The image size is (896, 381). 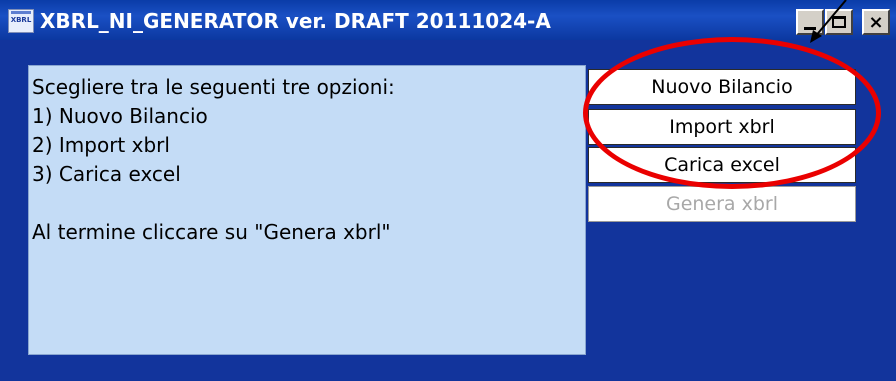 What do you see at coordinates (810, 22) in the screenshot?
I see `minimize-button` at bounding box center [810, 22].